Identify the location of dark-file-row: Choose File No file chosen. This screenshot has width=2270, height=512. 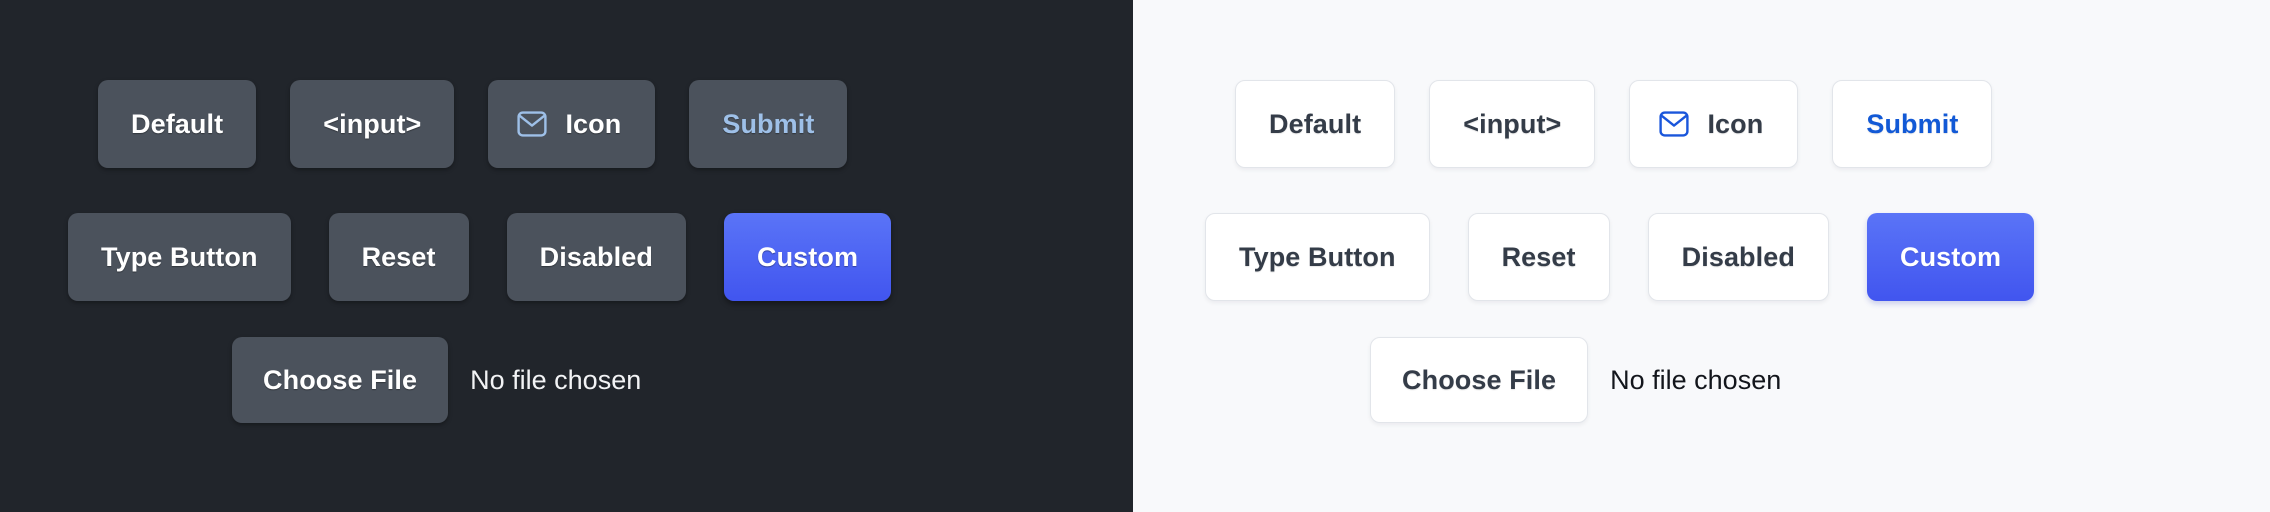
(436, 380).